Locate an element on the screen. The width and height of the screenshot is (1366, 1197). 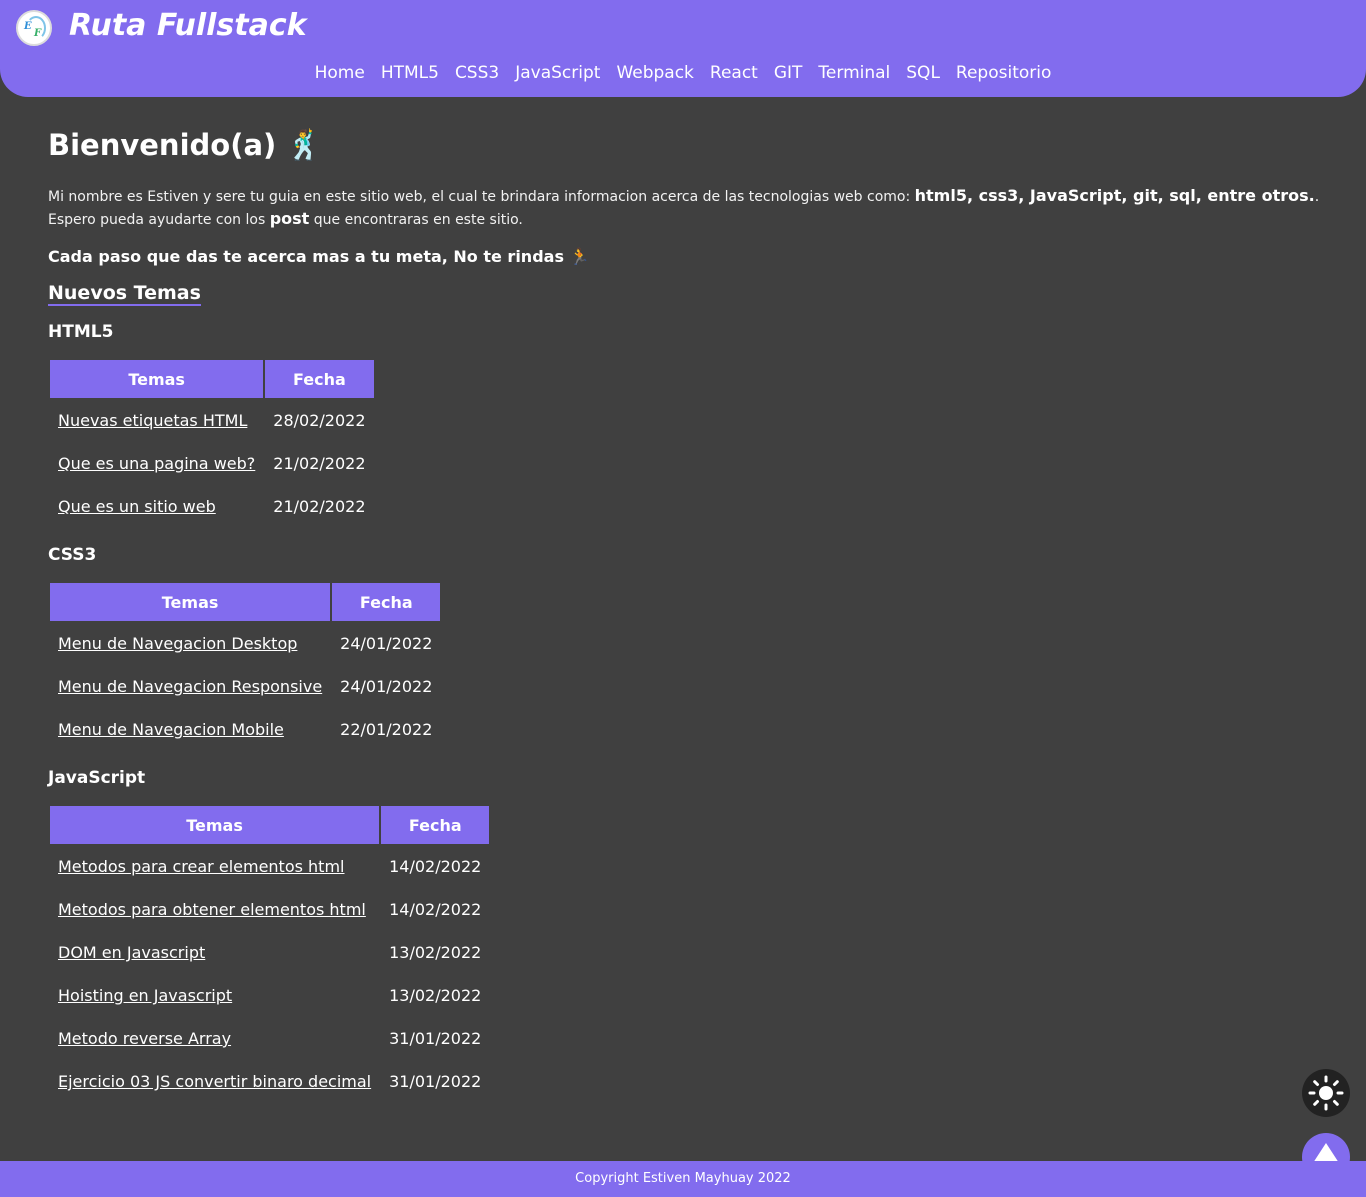
table-row: DOM en Javascript 13/02/2022 is located at coordinates (269, 952).